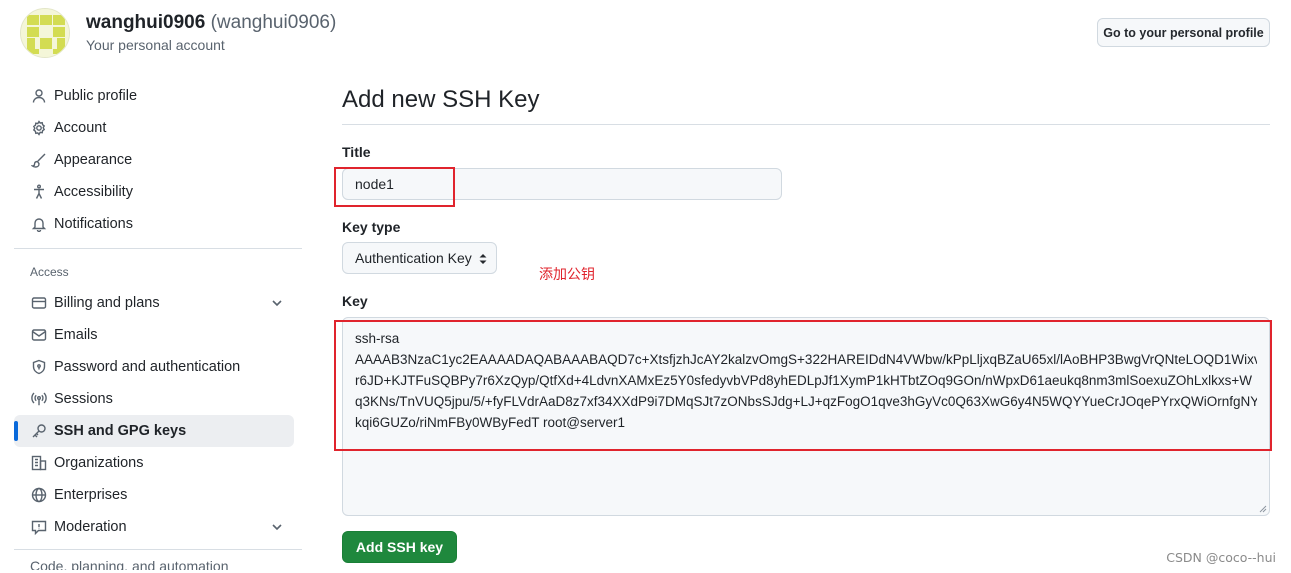 This screenshot has height=573, width=1291. What do you see at coordinates (399, 547) in the screenshot?
I see `add-ssh-key-button: Add SSH key` at bounding box center [399, 547].